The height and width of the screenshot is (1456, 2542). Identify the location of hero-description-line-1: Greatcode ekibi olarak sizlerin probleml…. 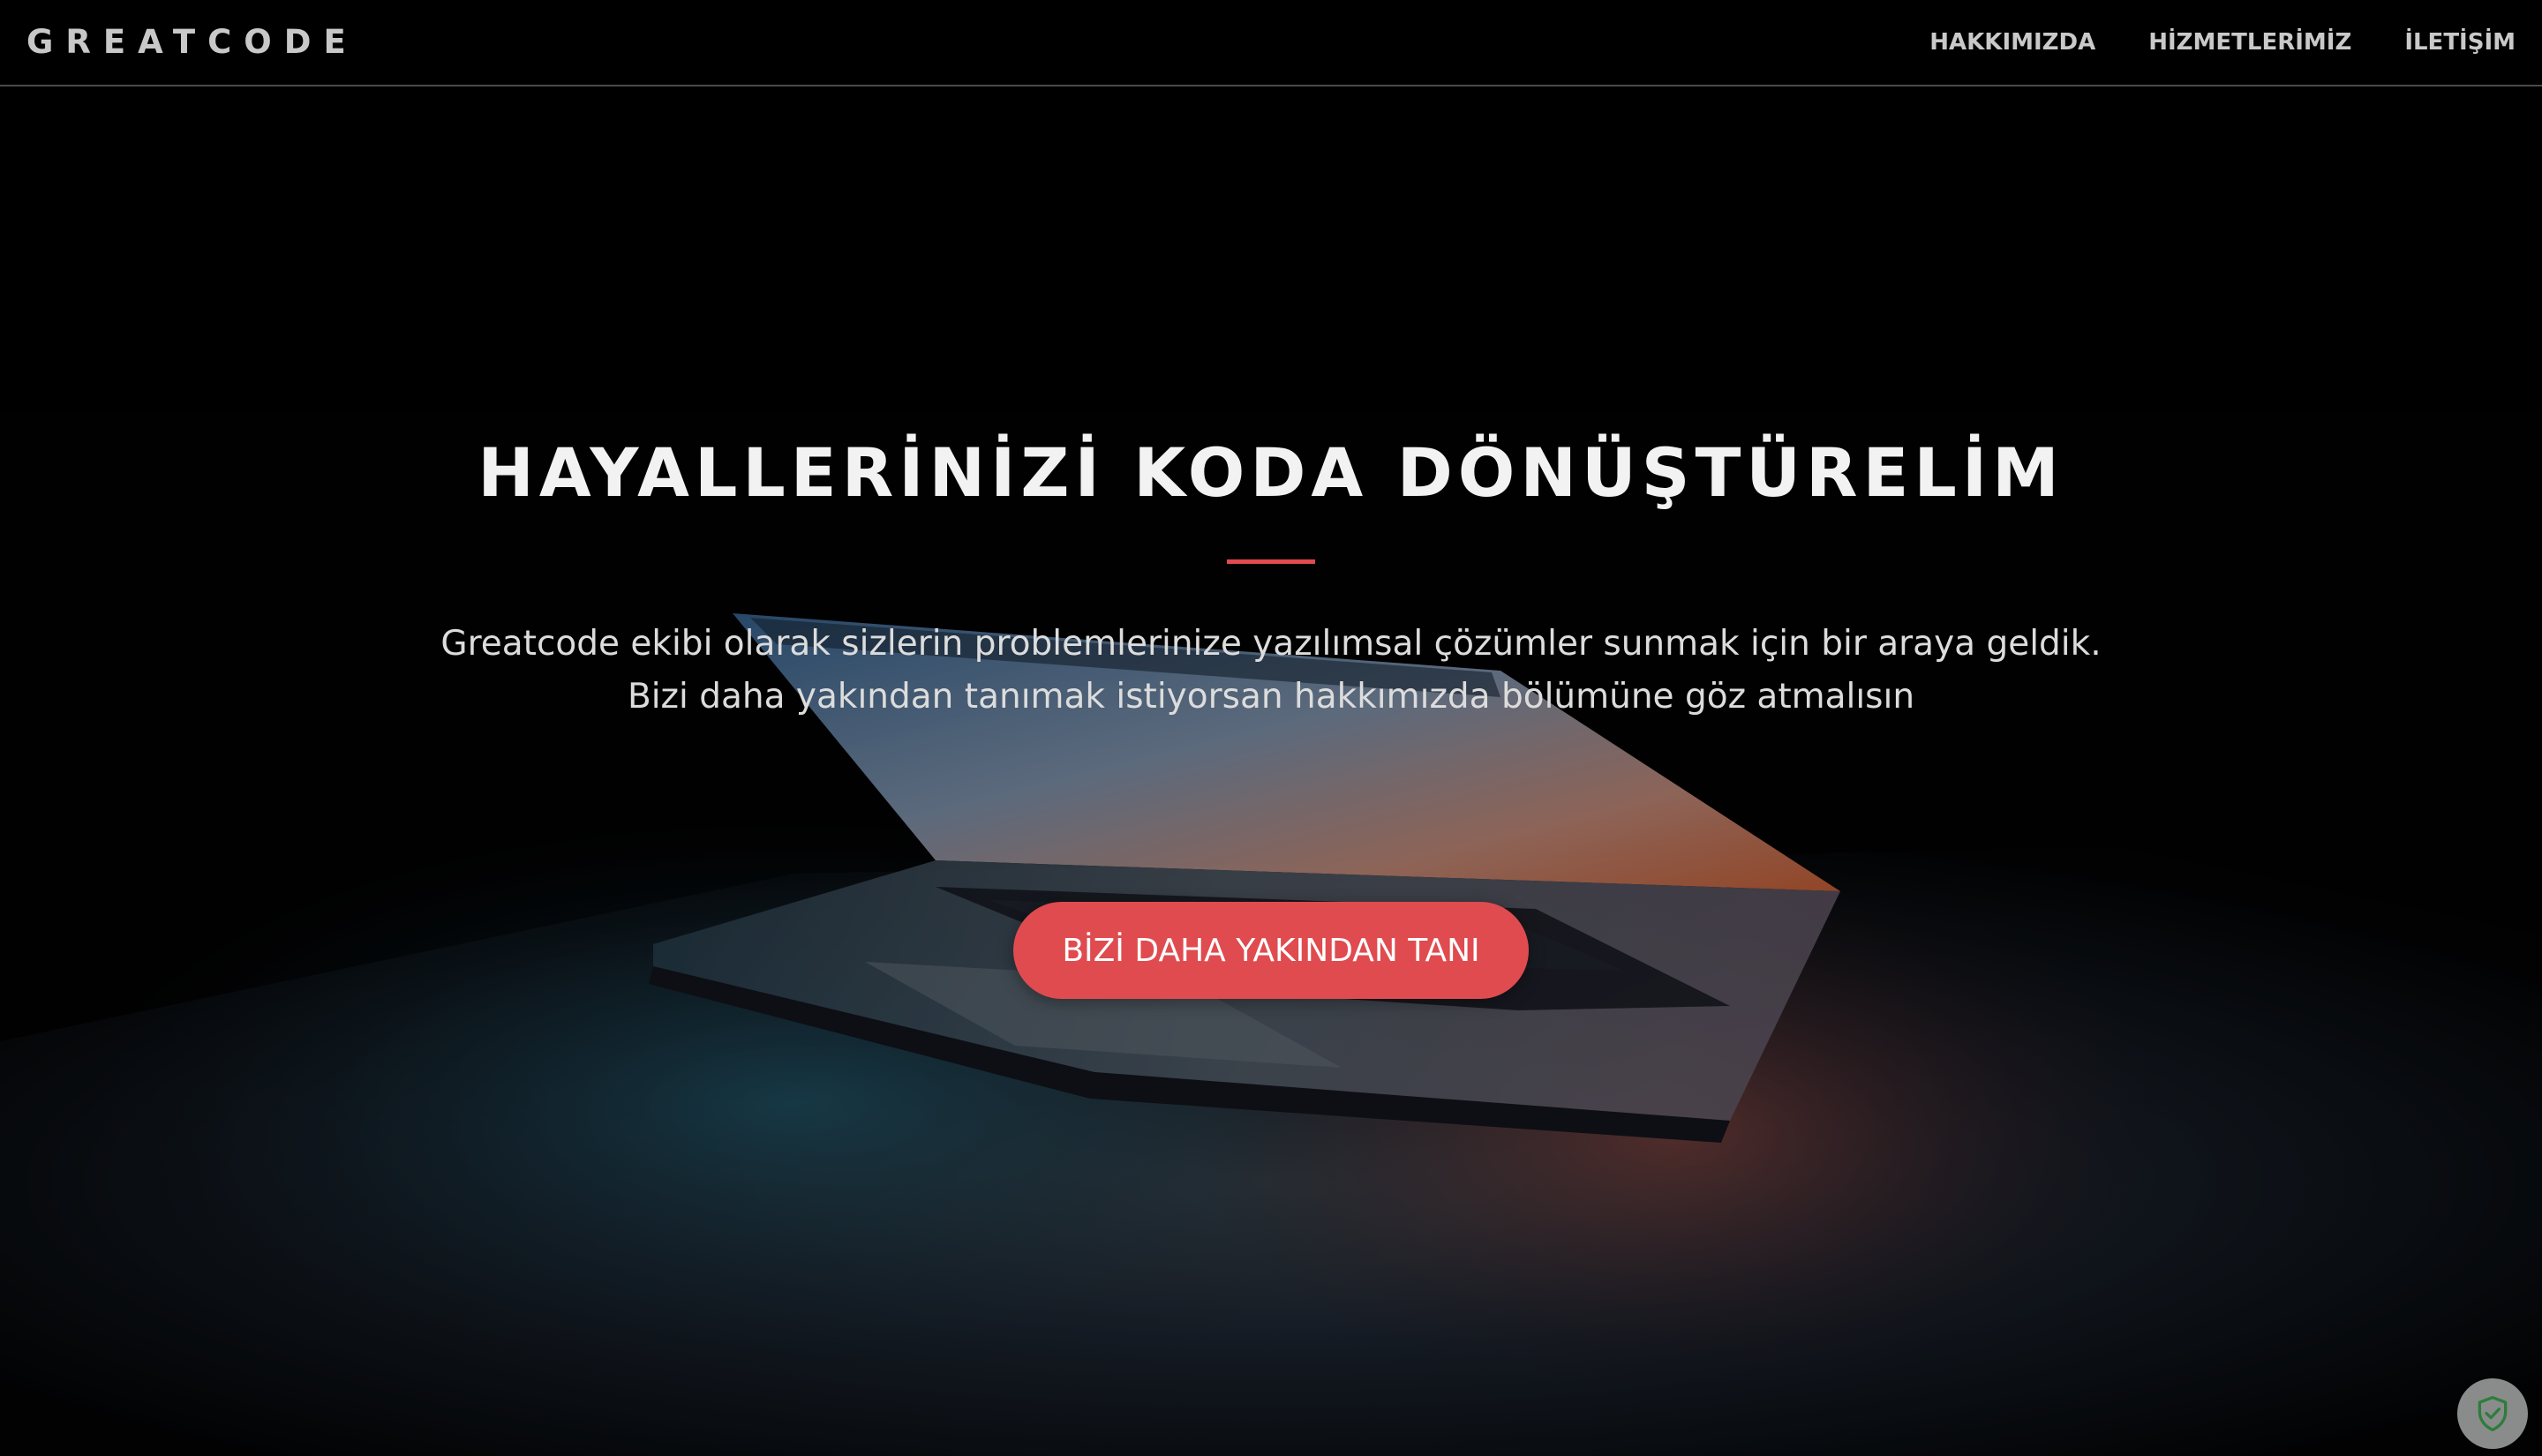
(1271, 644).